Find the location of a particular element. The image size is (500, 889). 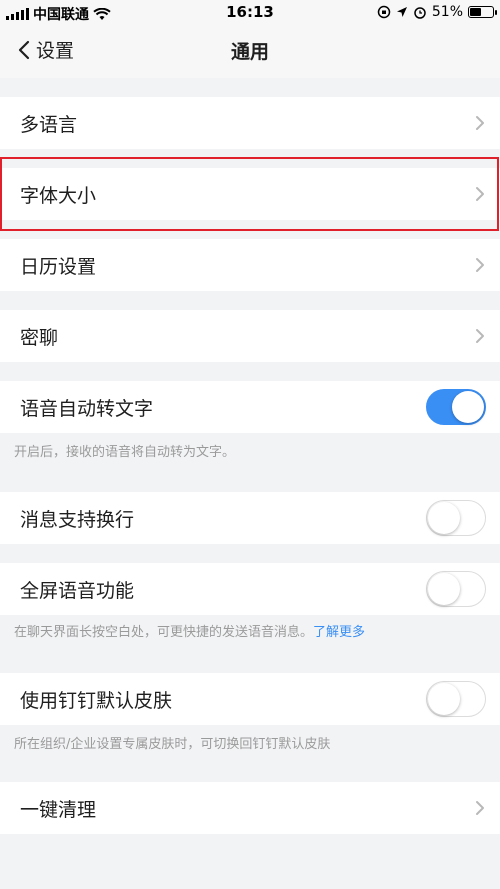

status-right: 51% is located at coordinates (437, 12).